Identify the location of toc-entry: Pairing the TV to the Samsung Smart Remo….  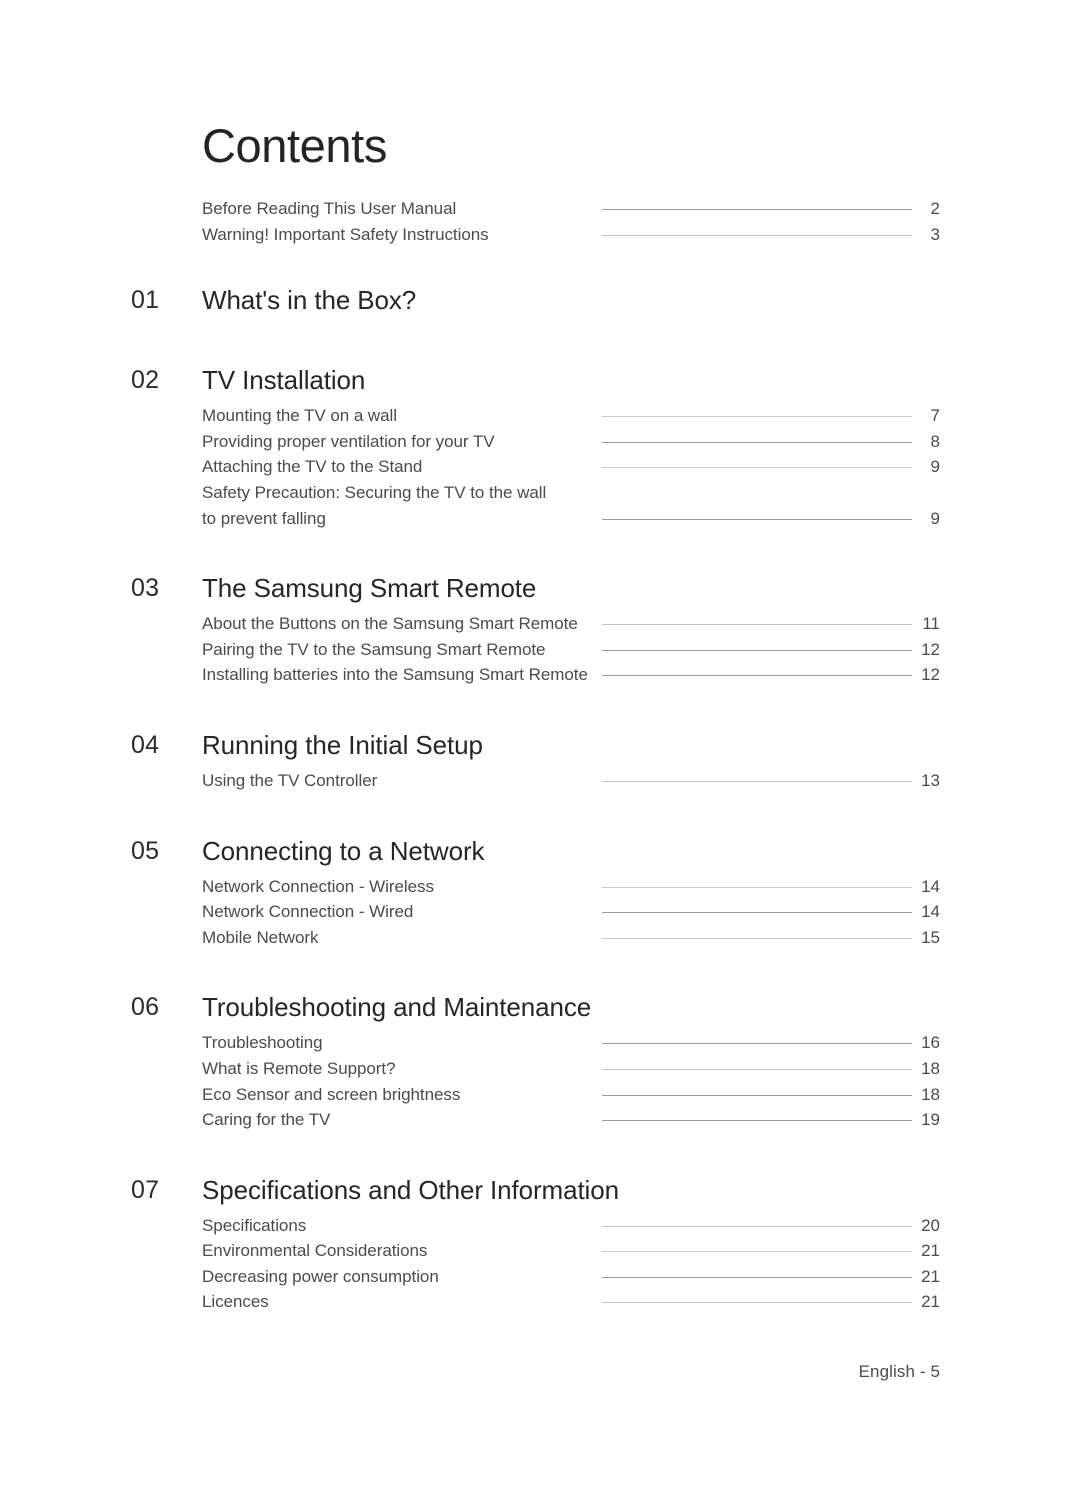
(540, 650).